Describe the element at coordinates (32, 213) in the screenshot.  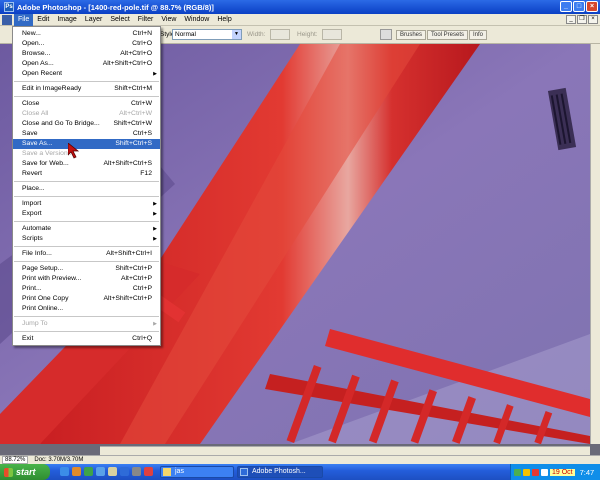
I see `menu-item-label: Export` at that location.